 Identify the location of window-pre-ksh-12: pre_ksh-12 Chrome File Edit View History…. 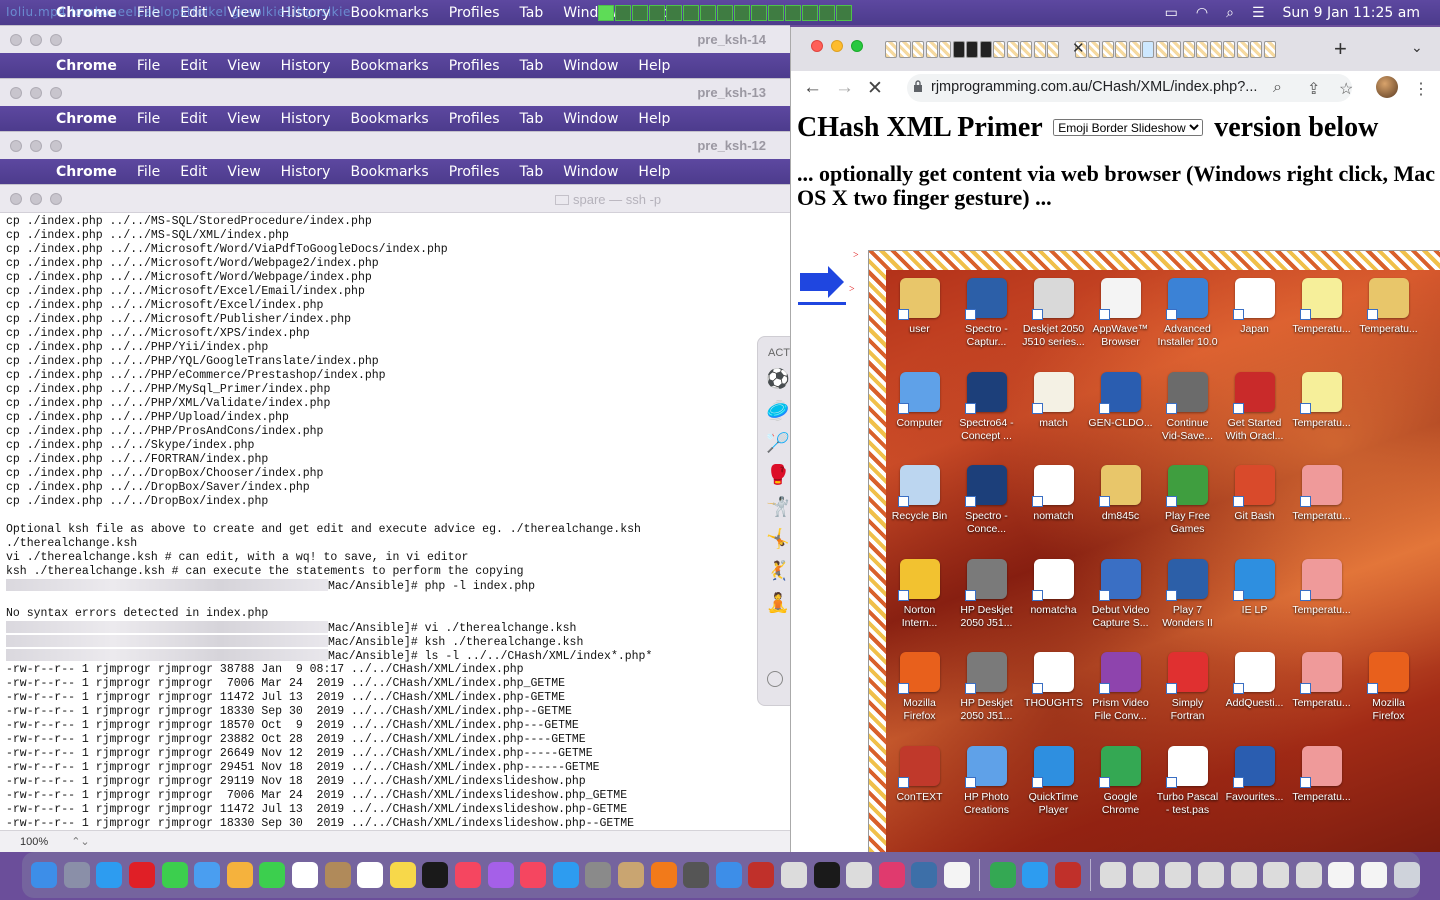
(395, 158).